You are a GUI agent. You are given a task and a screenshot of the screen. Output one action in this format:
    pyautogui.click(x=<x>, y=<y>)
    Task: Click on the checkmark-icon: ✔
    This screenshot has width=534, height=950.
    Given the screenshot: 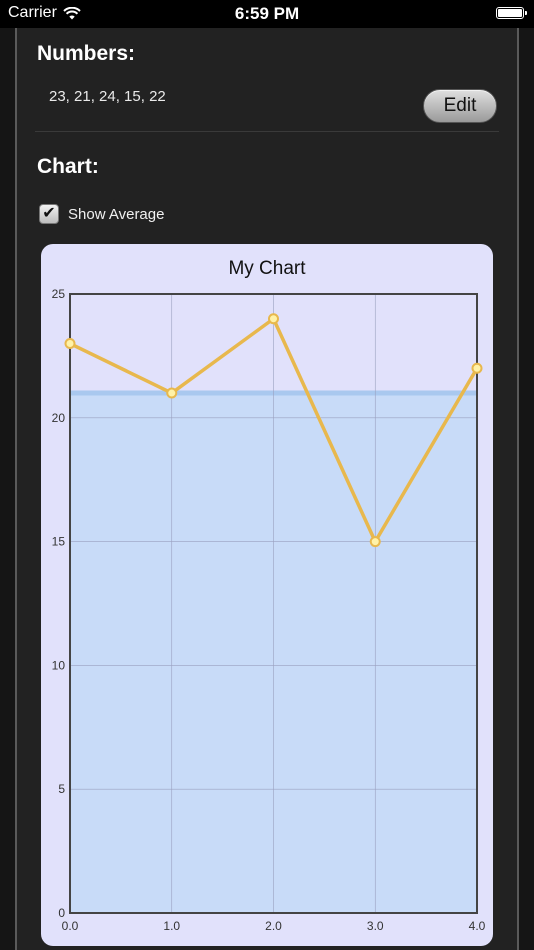 What is the action you would take?
    pyautogui.click(x=49, y=213)
    